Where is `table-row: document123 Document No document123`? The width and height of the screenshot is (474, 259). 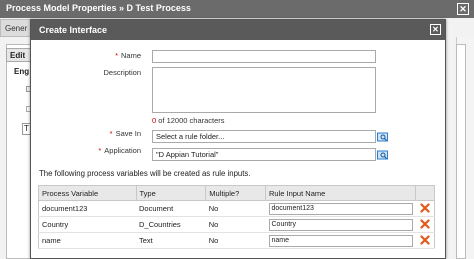 table-row: document123 Document No document123 is located at coordinates (236, 208).